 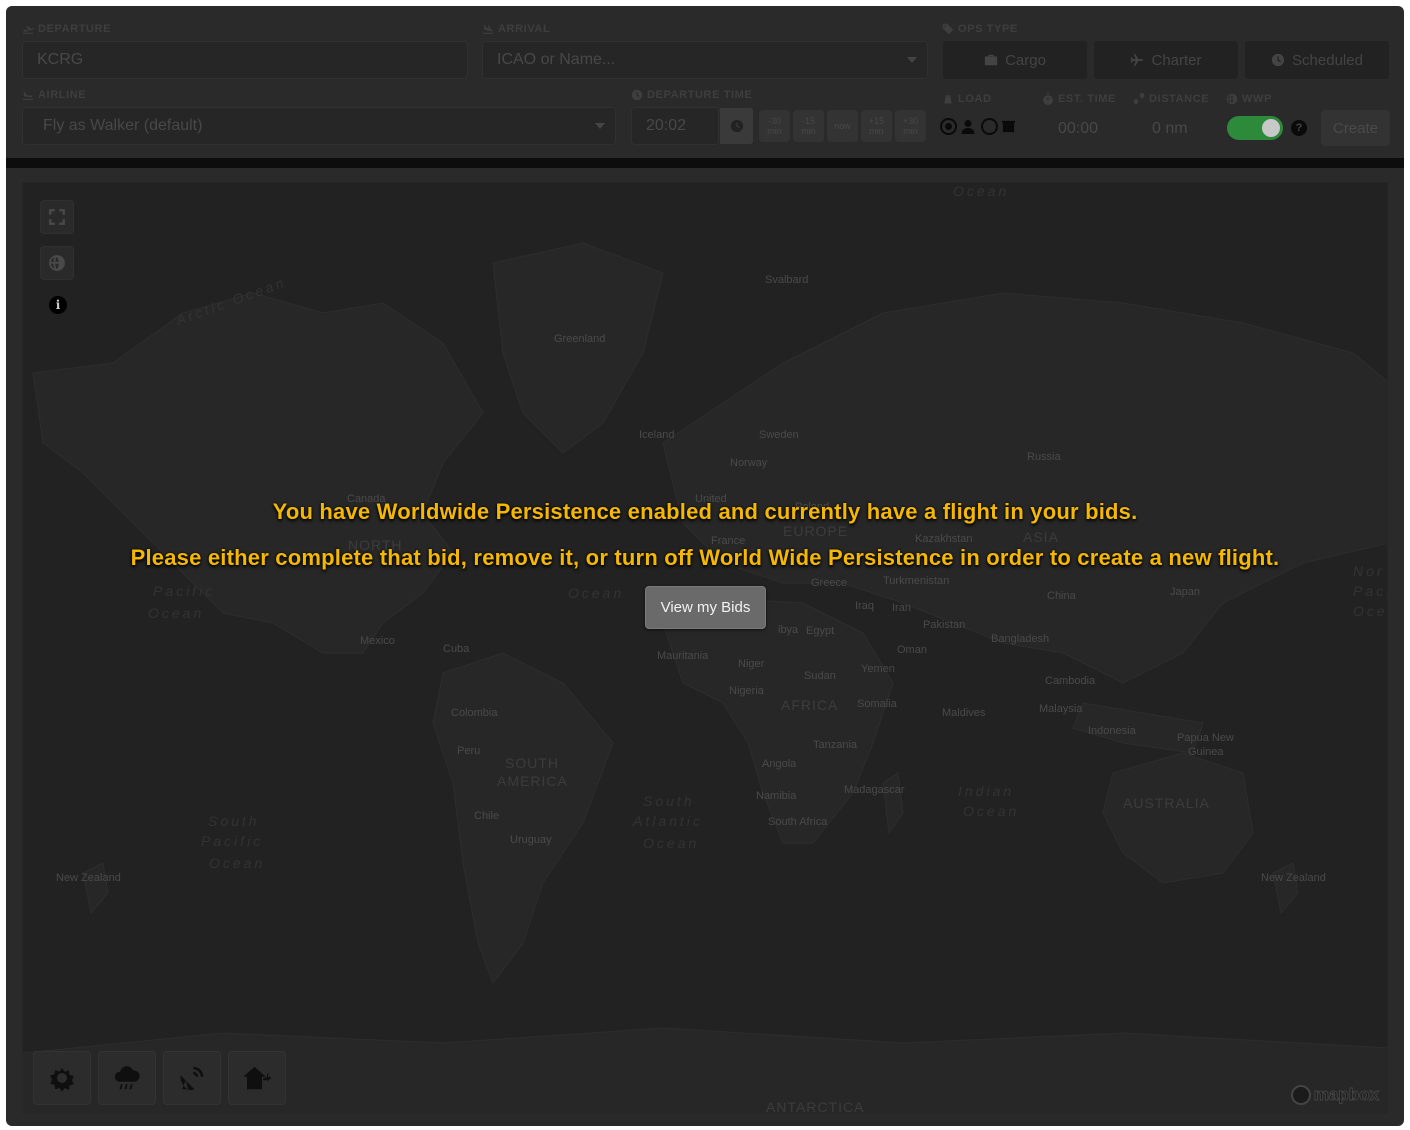 I want to click on departure-time-value: 20:02, so click(x=666, y=125).